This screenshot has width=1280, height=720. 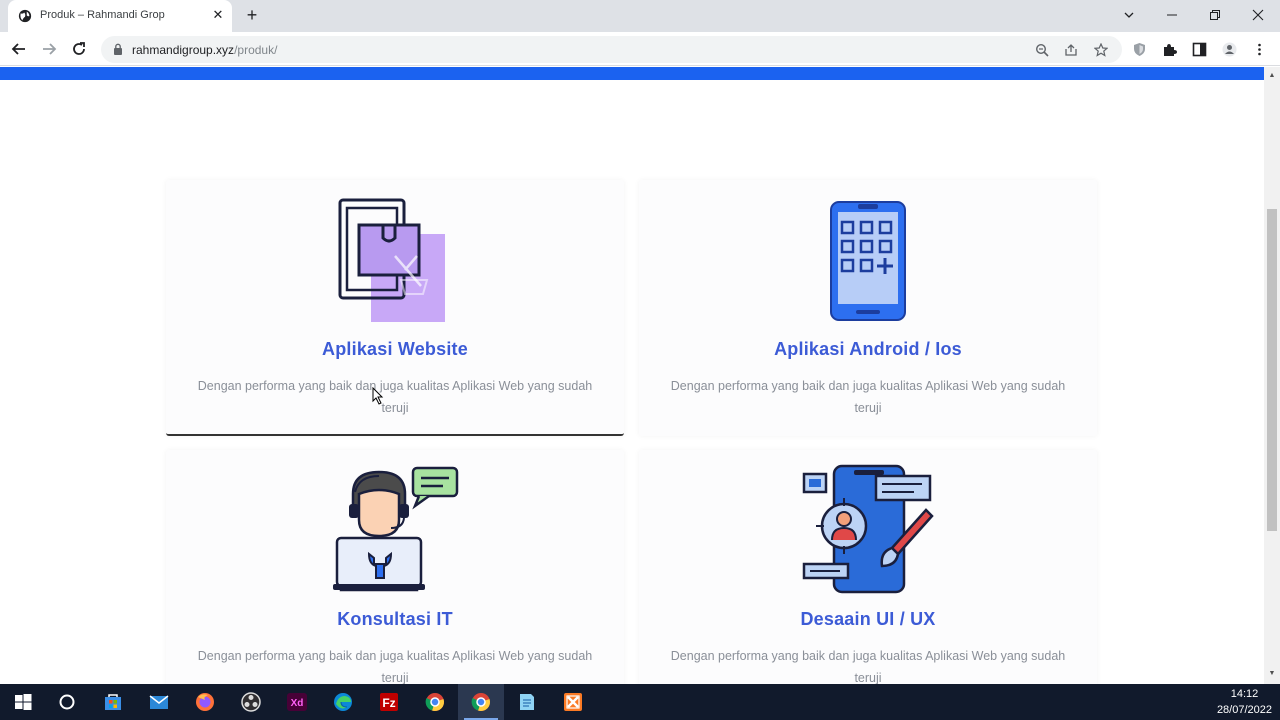 I want to click on windows-start-icon, so click(x=23, y=702).